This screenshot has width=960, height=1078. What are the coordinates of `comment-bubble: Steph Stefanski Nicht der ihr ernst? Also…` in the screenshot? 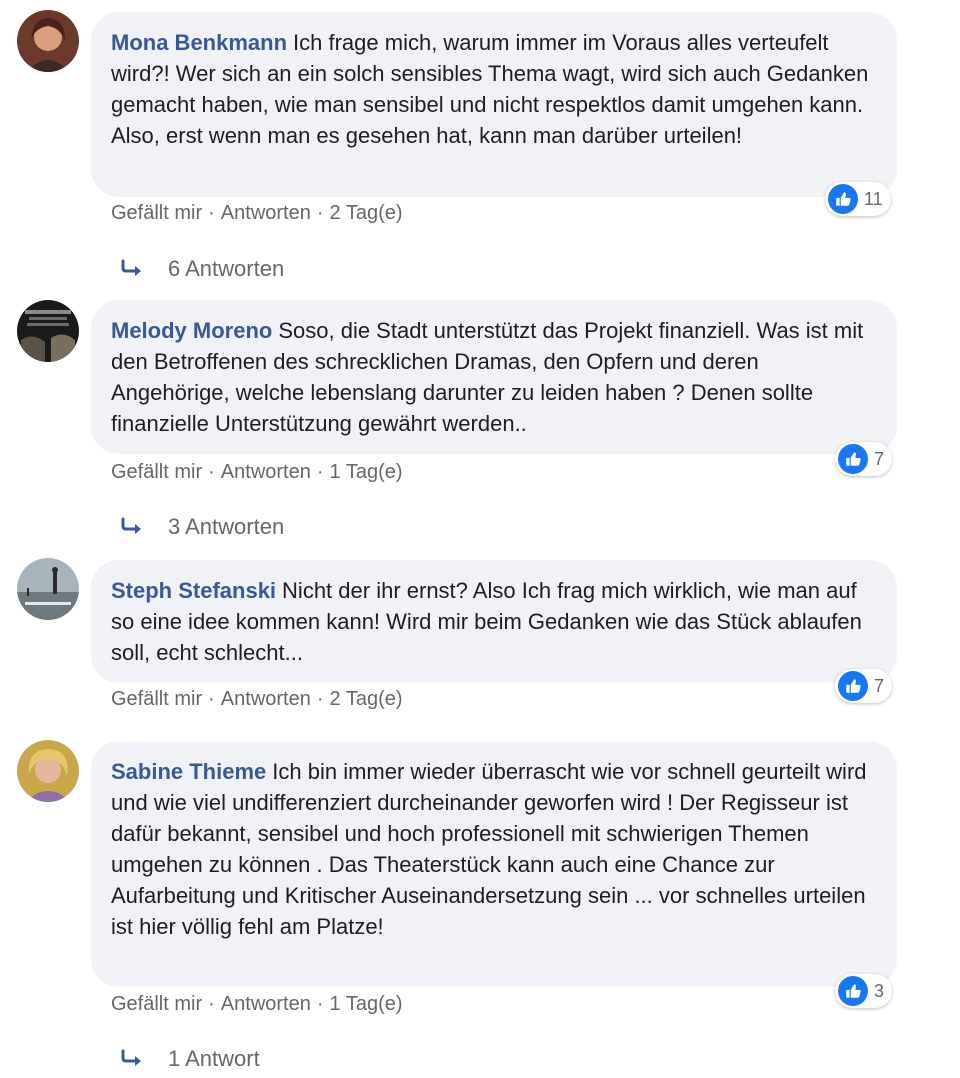 It's located at (494, 621).